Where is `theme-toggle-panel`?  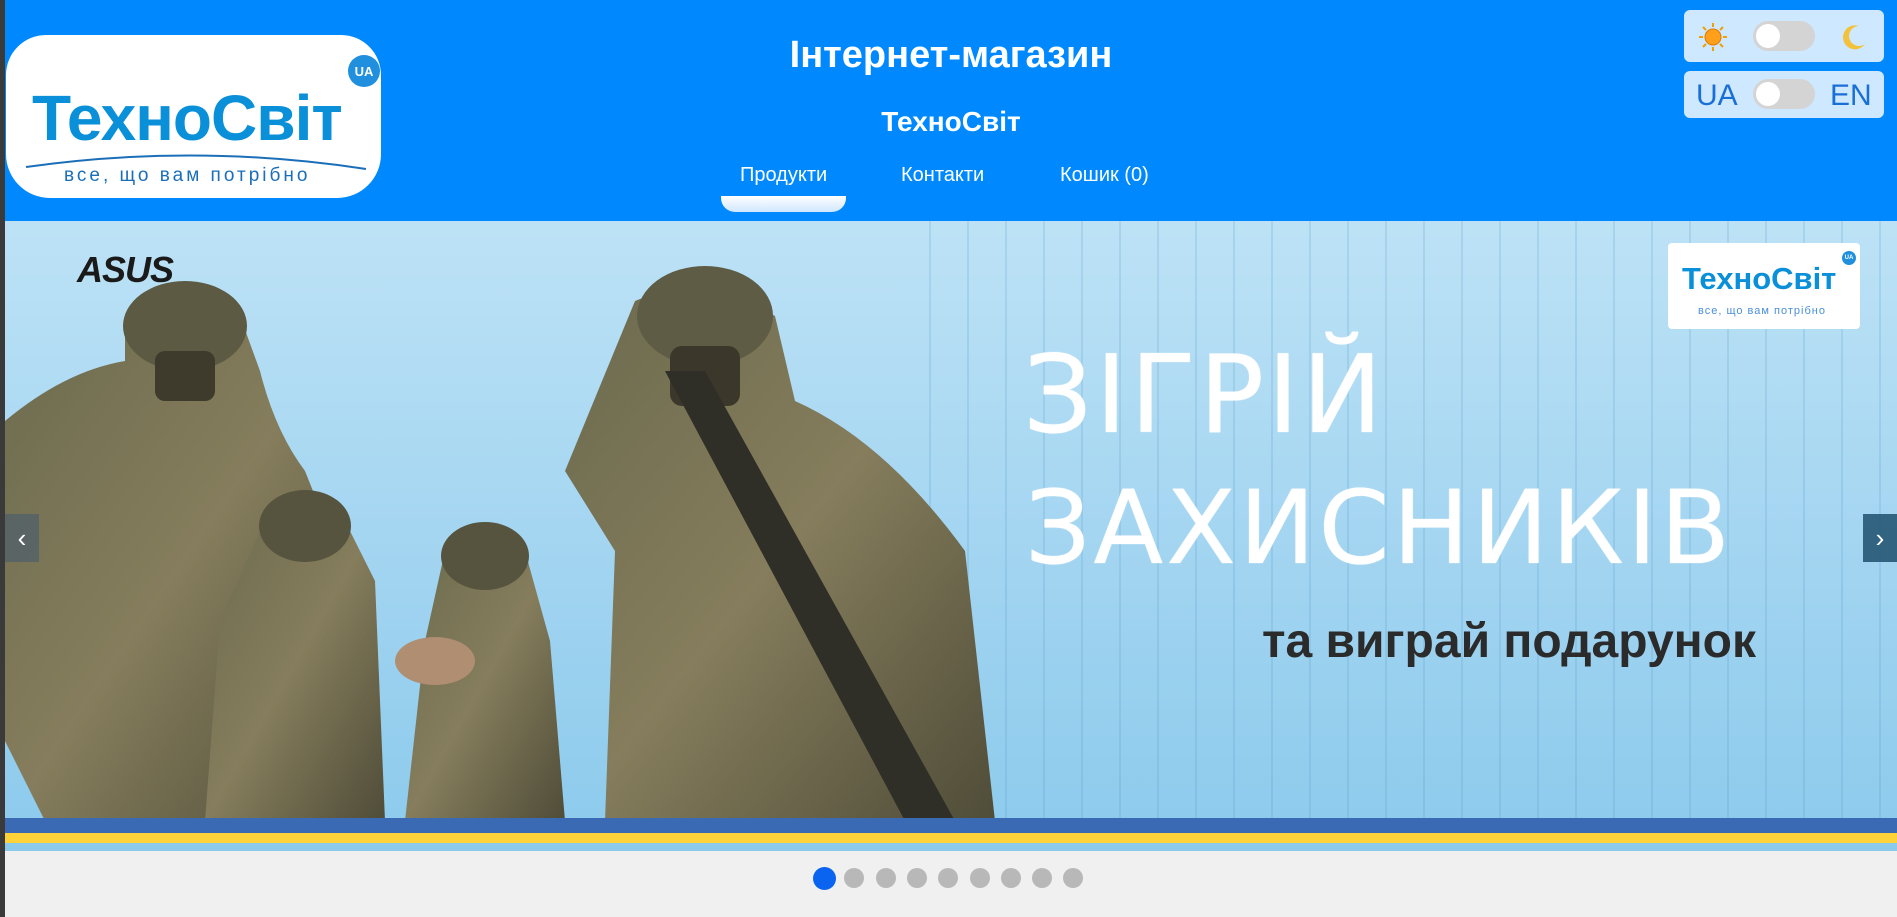
theme-toggle-panel is located at coordinates (1784, 36).